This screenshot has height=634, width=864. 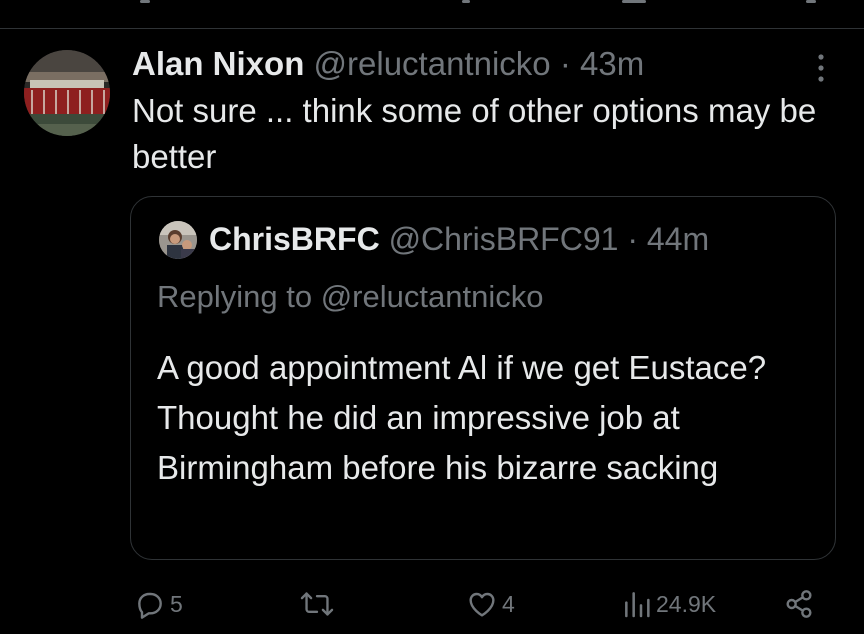 I want to click on views-count: 24.9K, so click(x=686, y=603).